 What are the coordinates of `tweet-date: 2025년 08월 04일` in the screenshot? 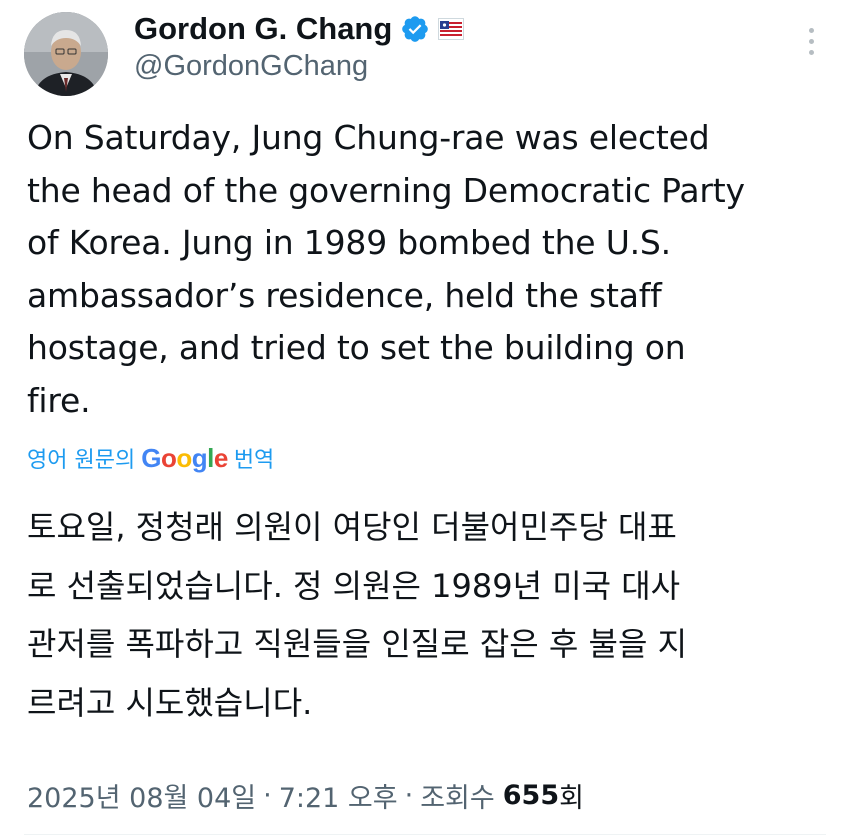 It's located at (141, 795).